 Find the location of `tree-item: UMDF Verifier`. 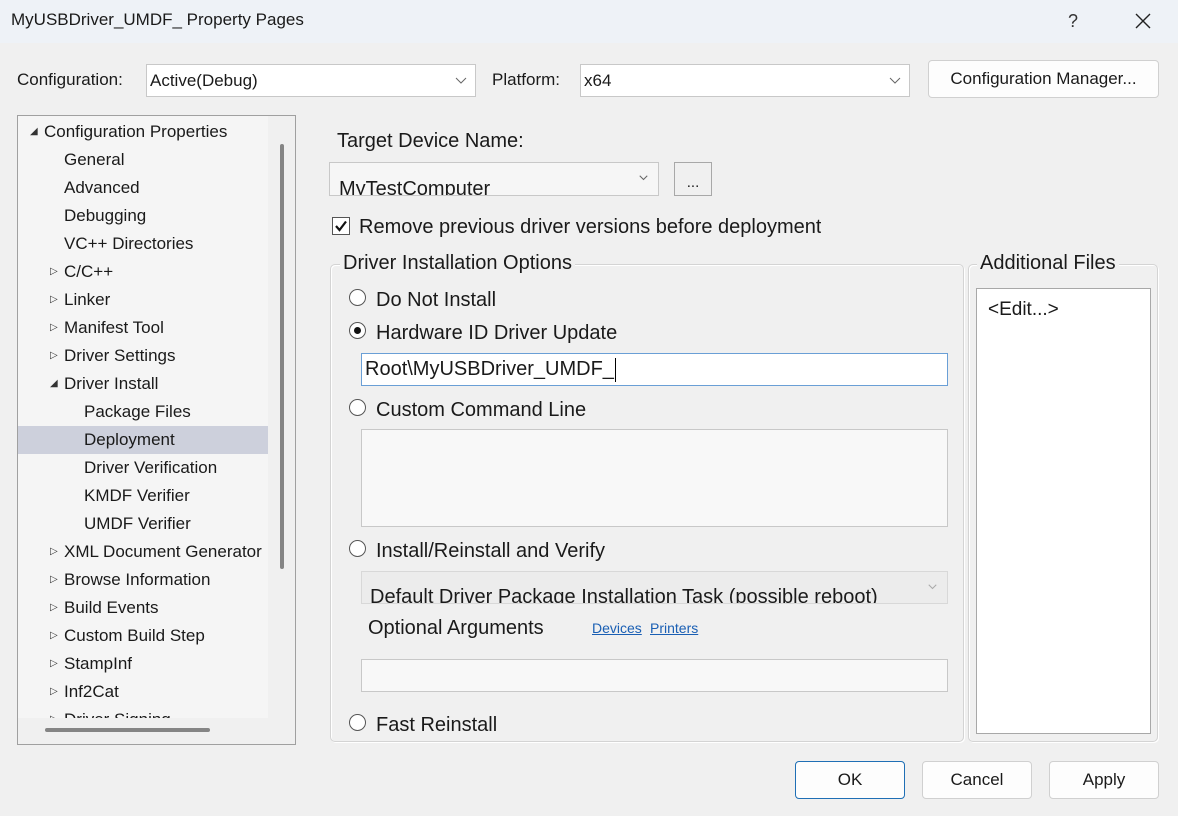

tree-item: UMDF Verifier is located at coordinates (143, 524).